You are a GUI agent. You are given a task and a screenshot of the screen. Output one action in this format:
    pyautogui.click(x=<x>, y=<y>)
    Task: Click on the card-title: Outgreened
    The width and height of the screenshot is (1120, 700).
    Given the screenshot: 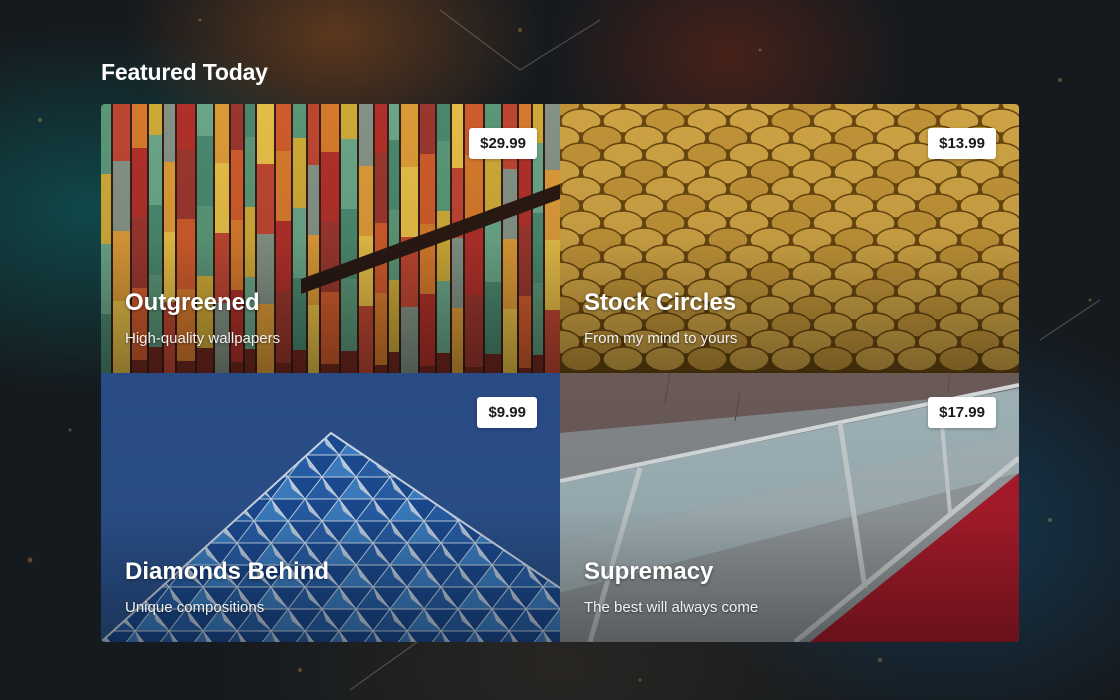 What is the action you would take?
    pyautogui.click(x=192, y=303)
    